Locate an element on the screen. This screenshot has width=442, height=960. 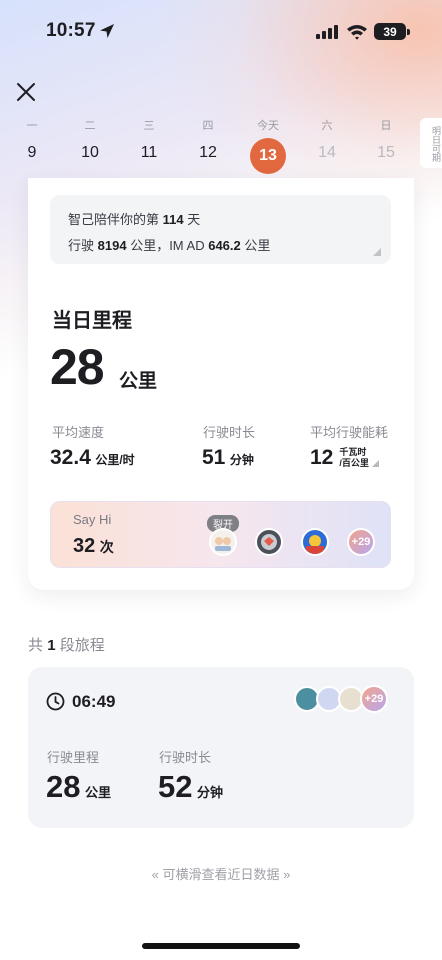
home-indicator is located at coordinates (221, 946).